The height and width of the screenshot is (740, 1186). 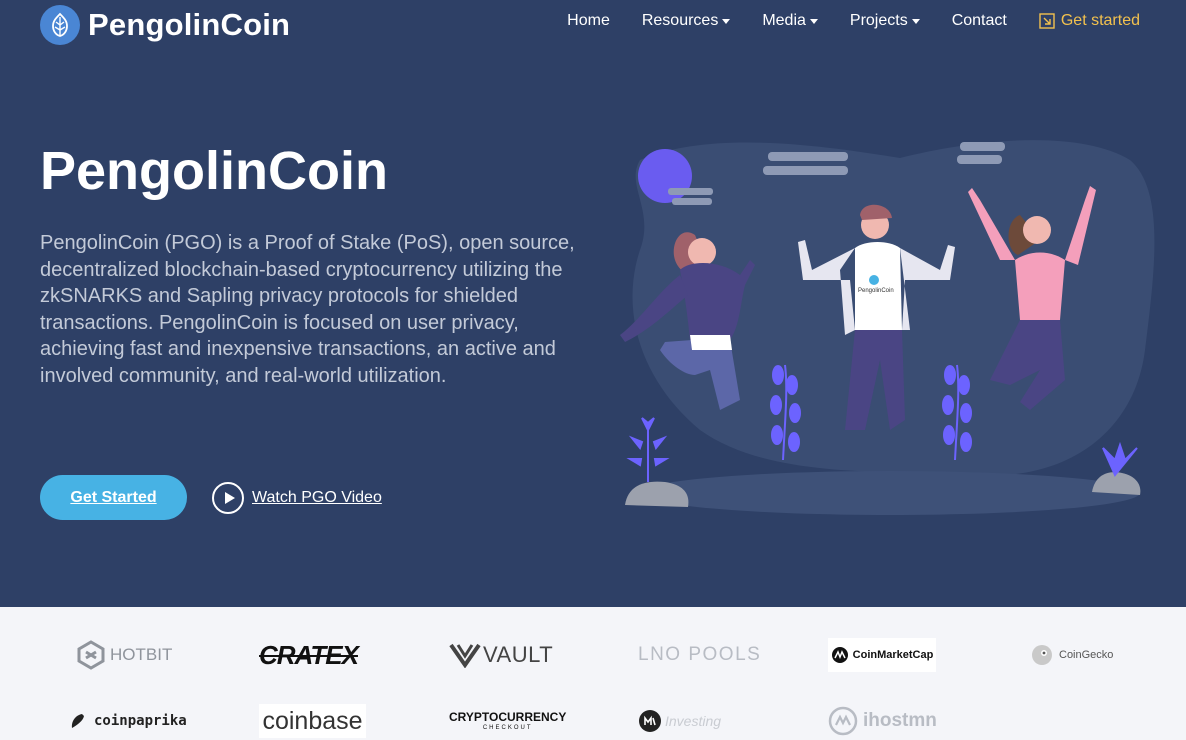 I want to click on watch-video-label: Watch PGO Video, so click(x=317, y=497).